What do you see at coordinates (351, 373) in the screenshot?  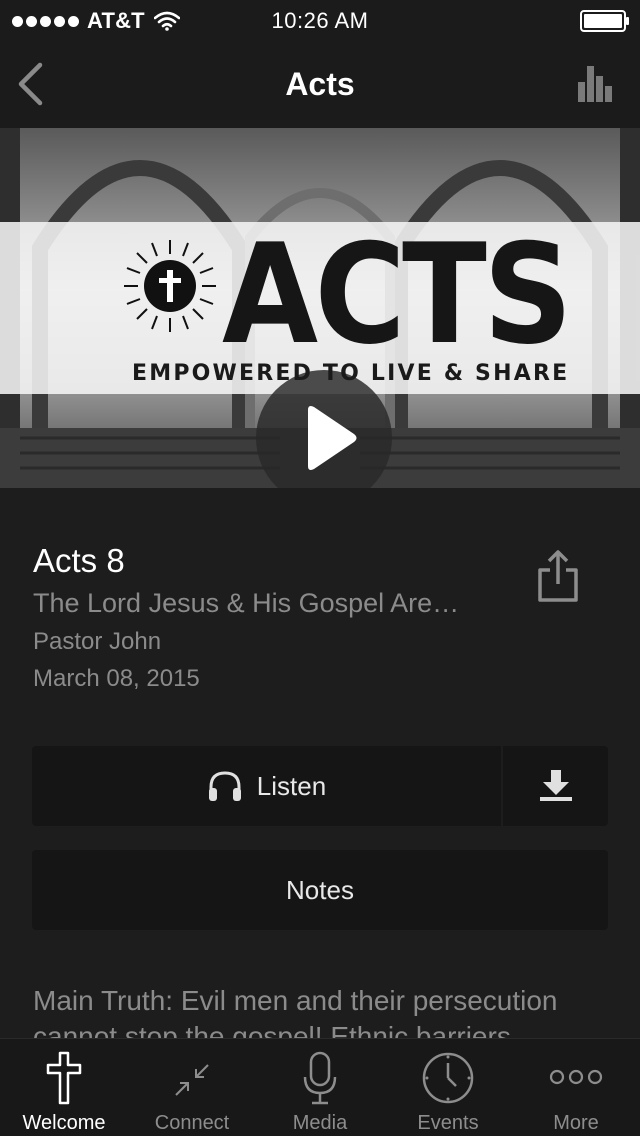 I see `series-subtitle: EMPOWERED TO LIVE & SHARE` at bounding box center [351, 373].